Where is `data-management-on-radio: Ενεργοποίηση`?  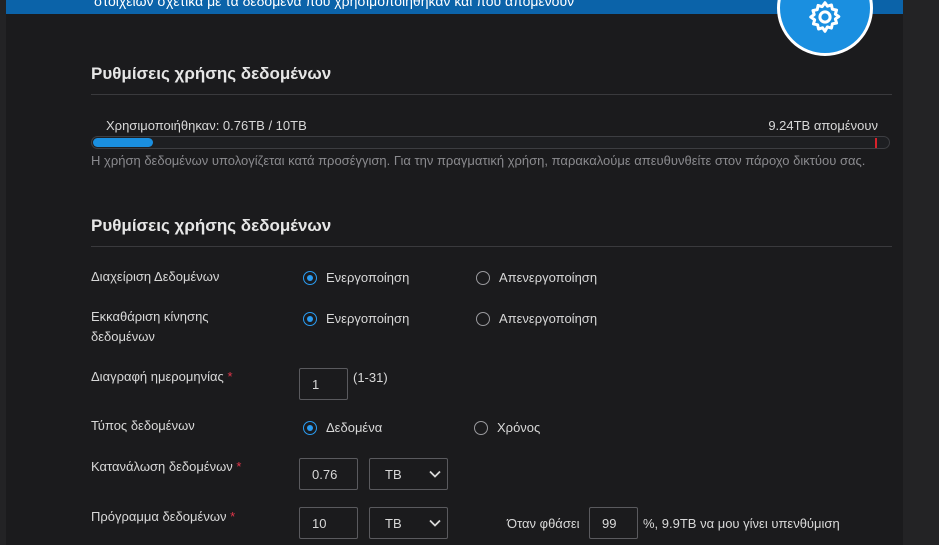
data-management-on-radio: Ενεργοποίηση is located at coordinates (356, 277).